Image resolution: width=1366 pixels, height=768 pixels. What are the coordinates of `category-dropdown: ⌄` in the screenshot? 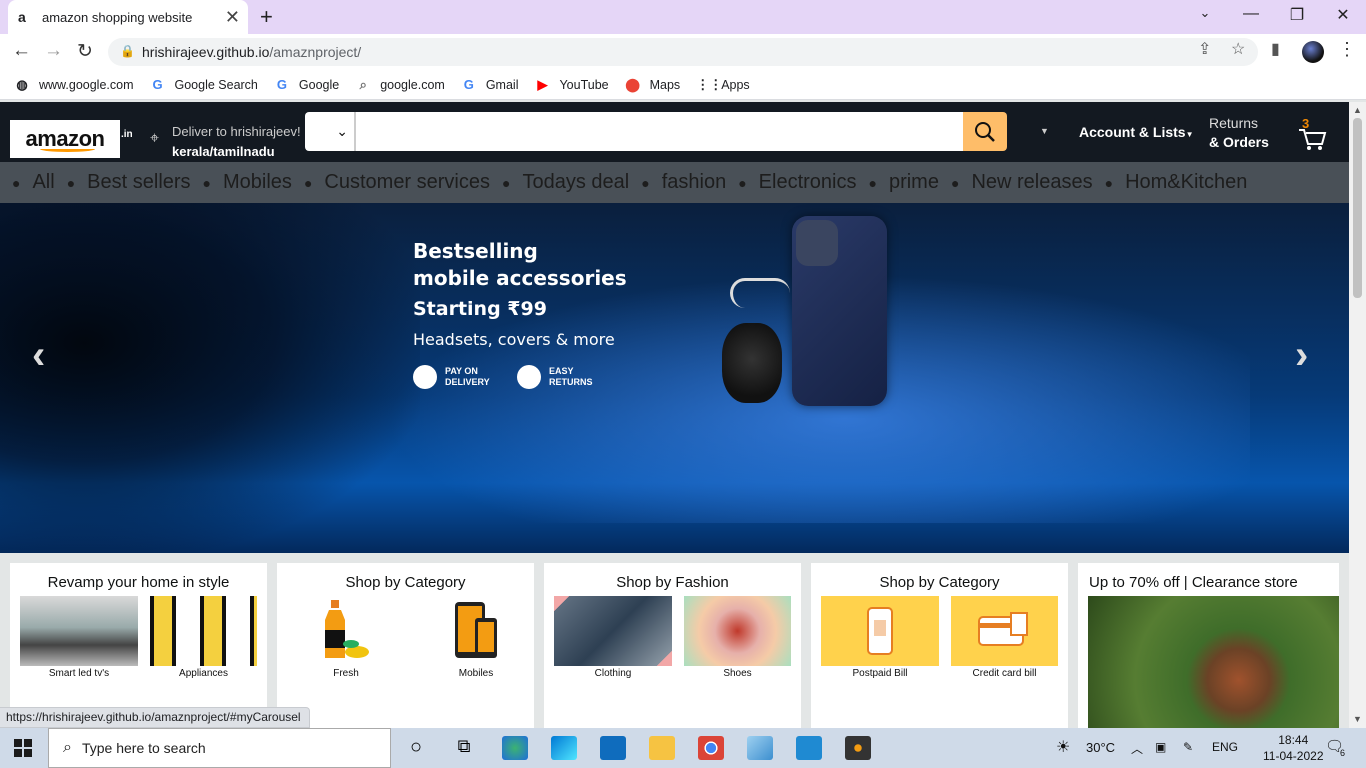 It's located at (330, 131).